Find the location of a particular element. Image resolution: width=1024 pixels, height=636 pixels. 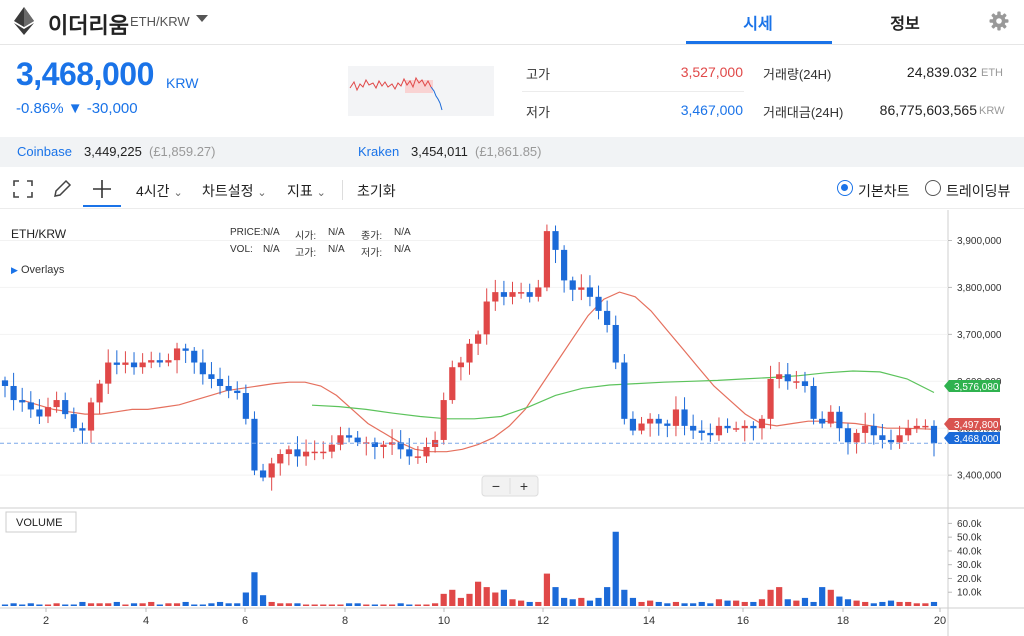

x-tick-label: 8 is located at coordinates (345, 621).